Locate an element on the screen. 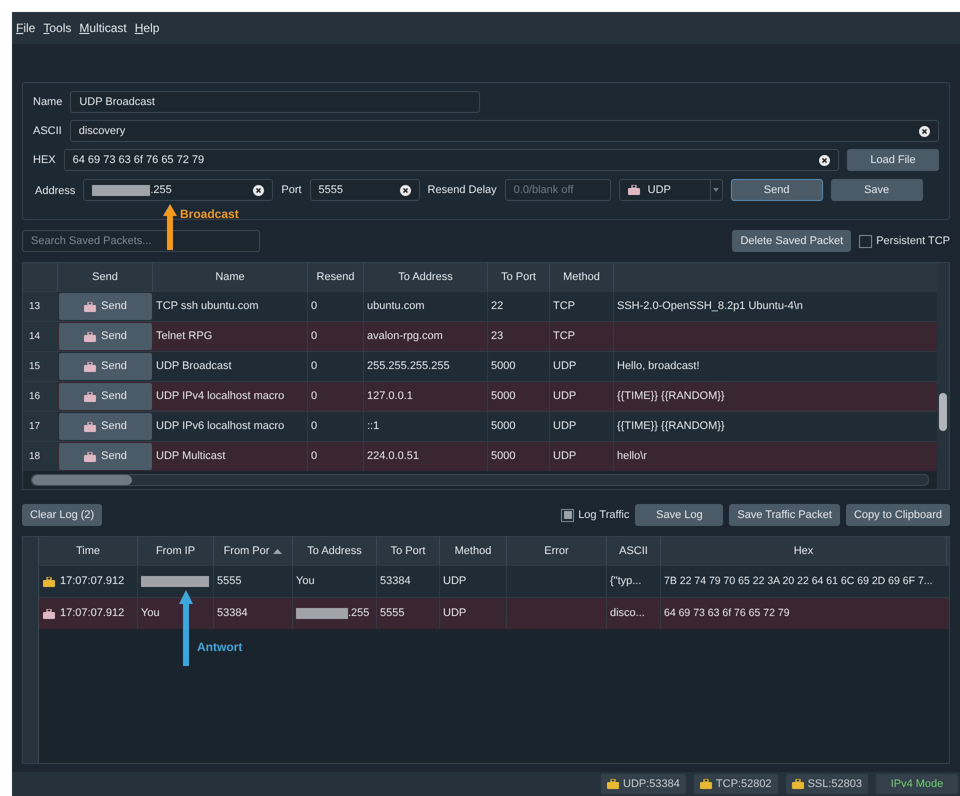 This screenshot has width=960, height=796. row-number: 14 is located at coordinates (40, 336).